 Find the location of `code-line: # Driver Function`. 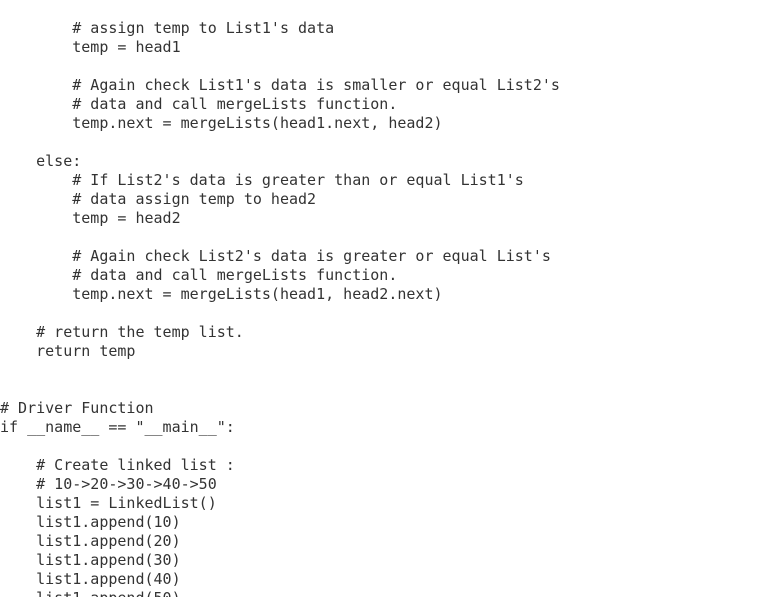

code-line: # Driver Function is located at coordinates (77, 408).